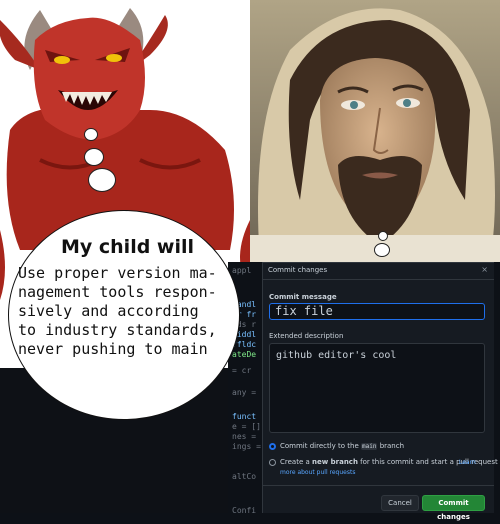  I want to click on dialog-divider, so click(378, 485).